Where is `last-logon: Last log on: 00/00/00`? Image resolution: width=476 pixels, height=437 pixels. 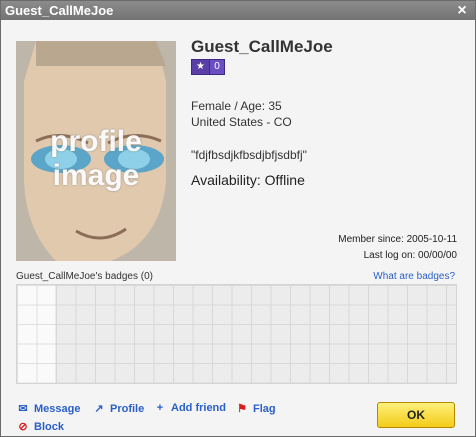 last-logon: Last log on: 00/00/00 is located at coordinates (410, 255).